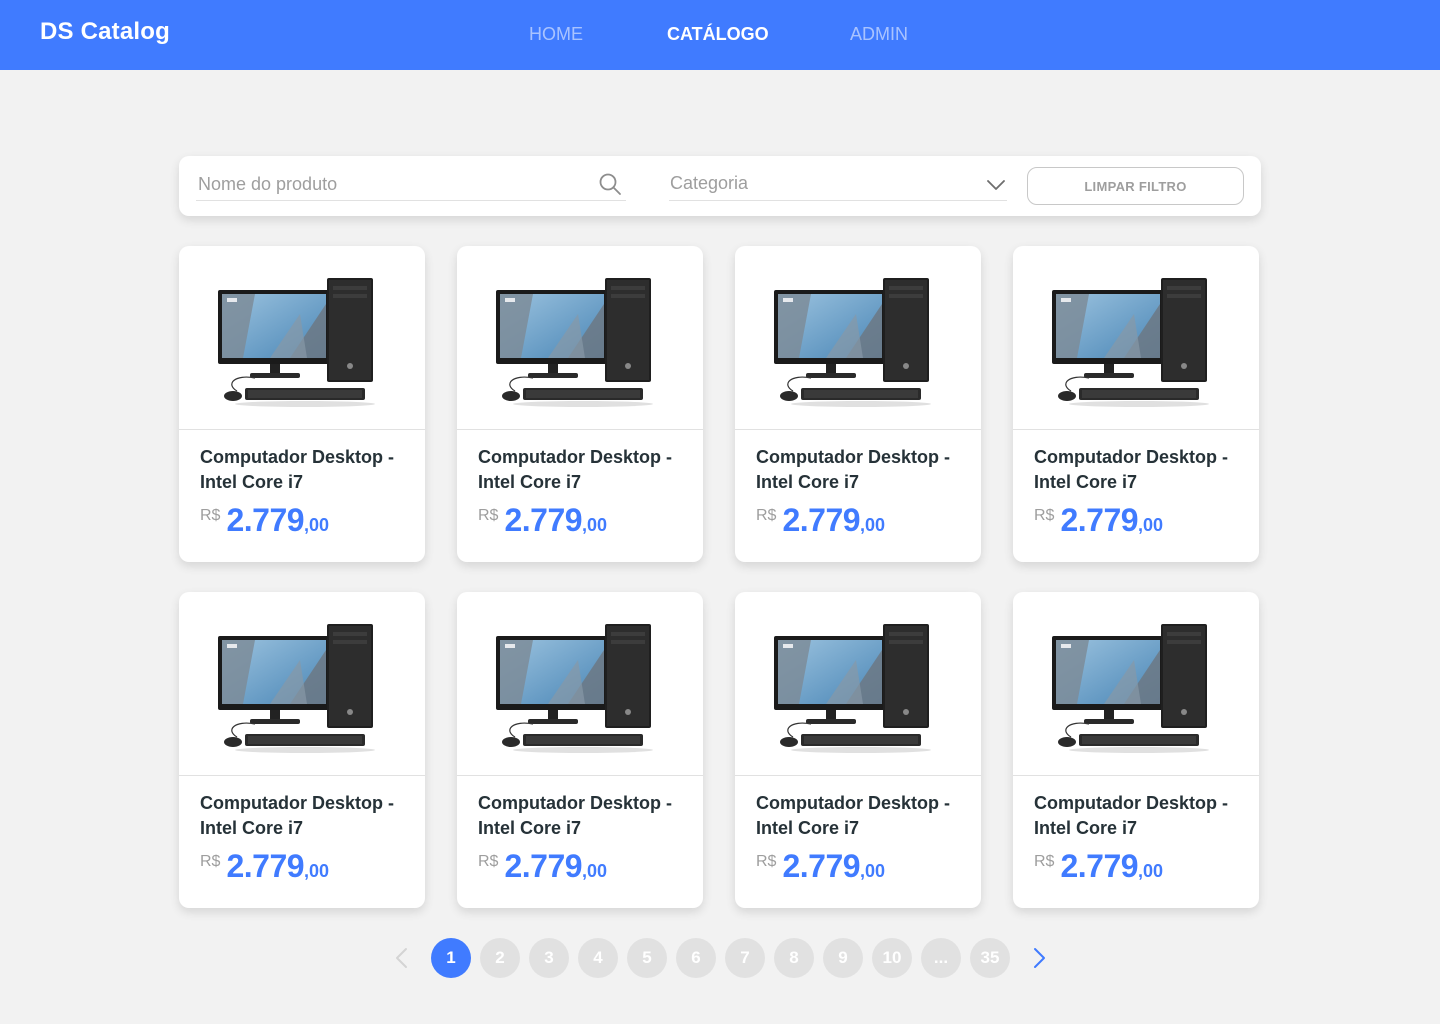  I want to click on chevron-left-icon, so click(402, 958).